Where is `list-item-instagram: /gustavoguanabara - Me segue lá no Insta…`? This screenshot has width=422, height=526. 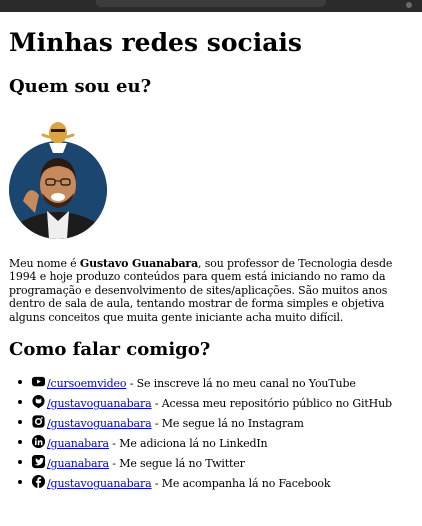
list-item-instagram: /gustavoguanabara - Me segue lá no Insta… is located at coordinates (216, 422).